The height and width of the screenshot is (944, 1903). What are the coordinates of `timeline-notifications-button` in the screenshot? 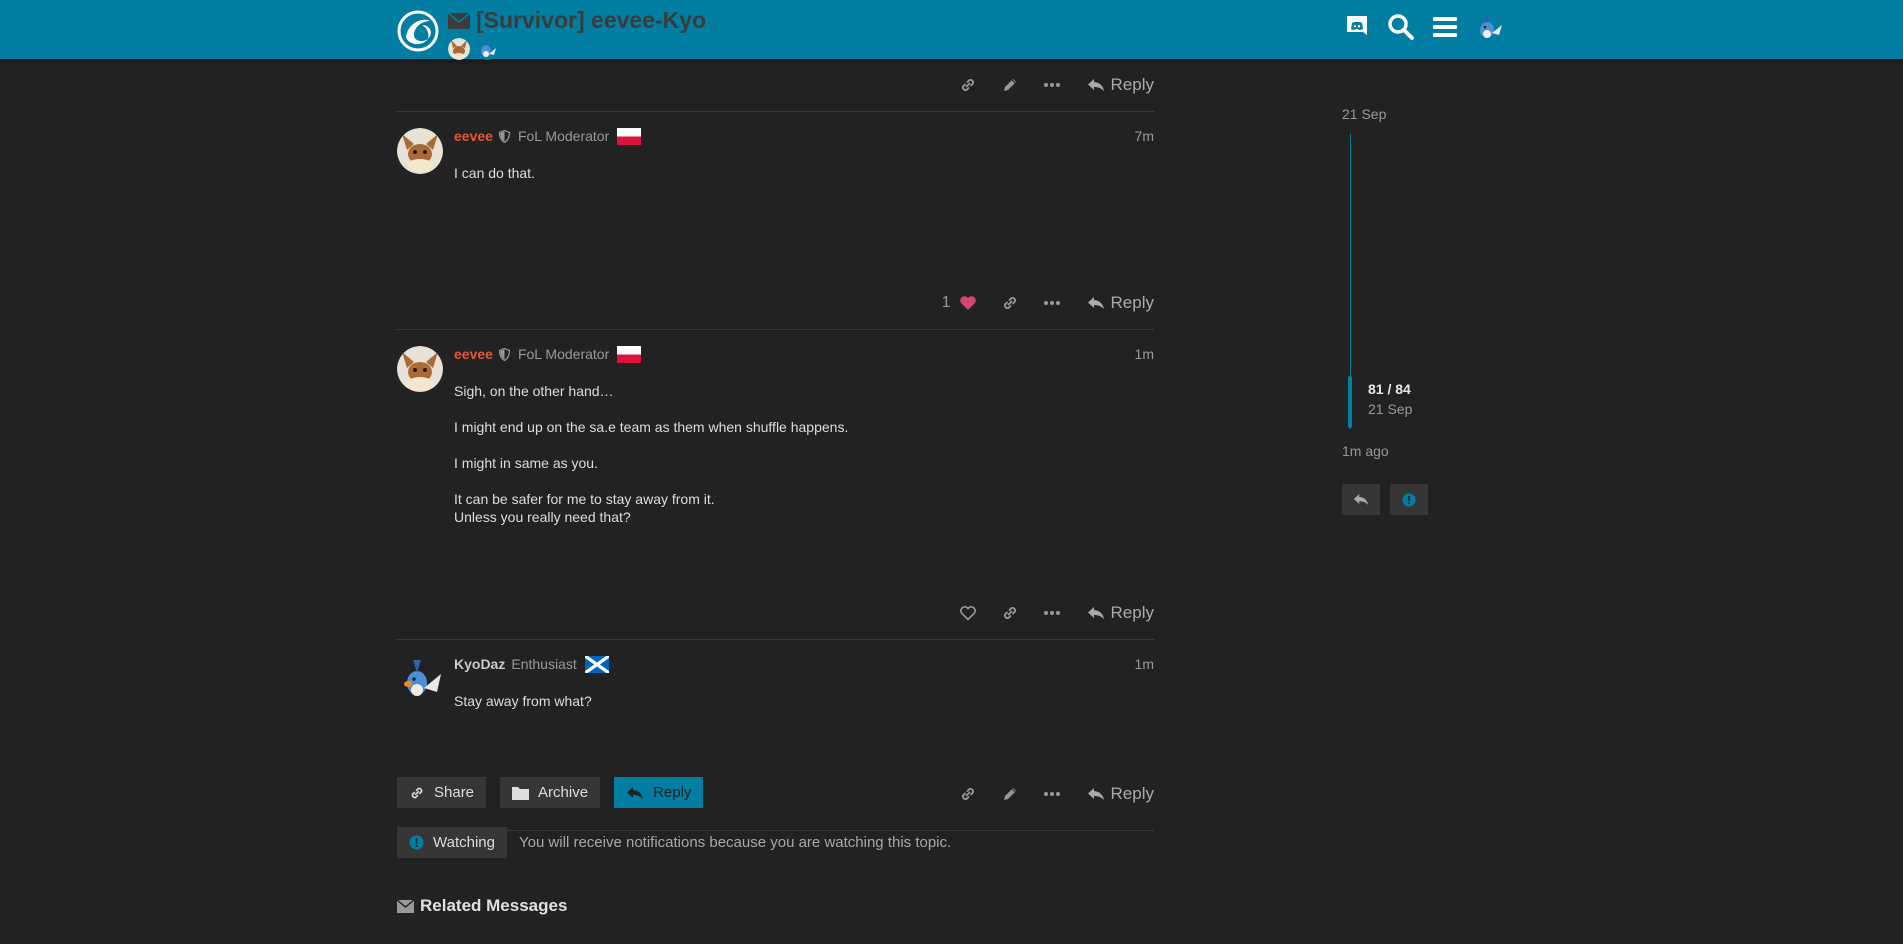 It's located at (1409, 499).